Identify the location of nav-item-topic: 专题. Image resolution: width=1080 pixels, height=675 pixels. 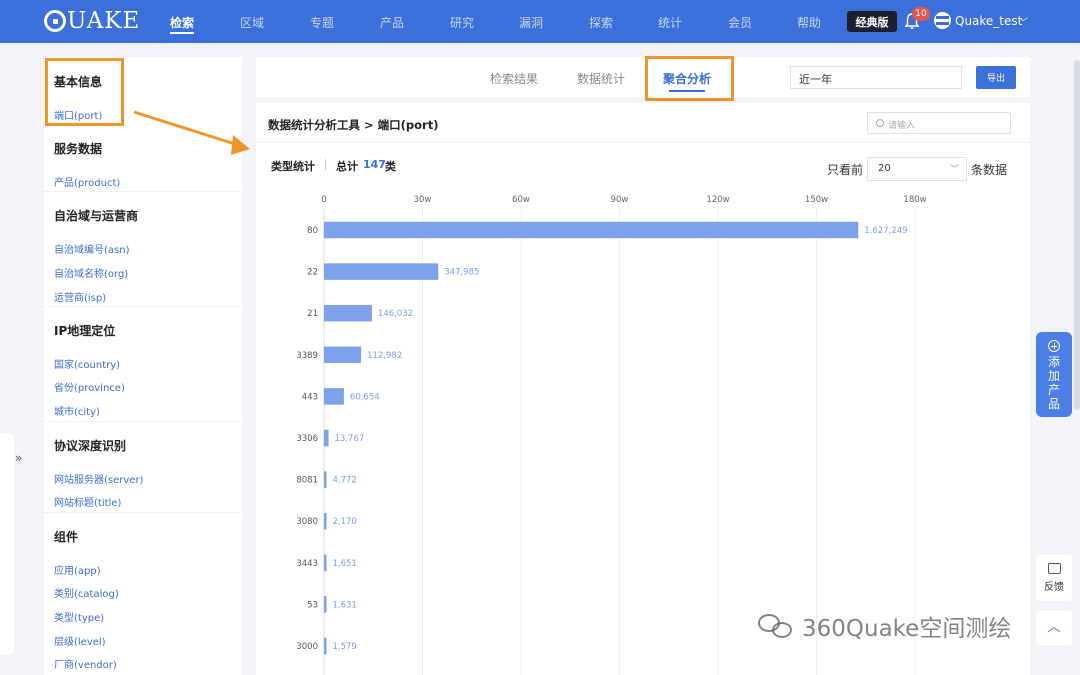
(322, 22).